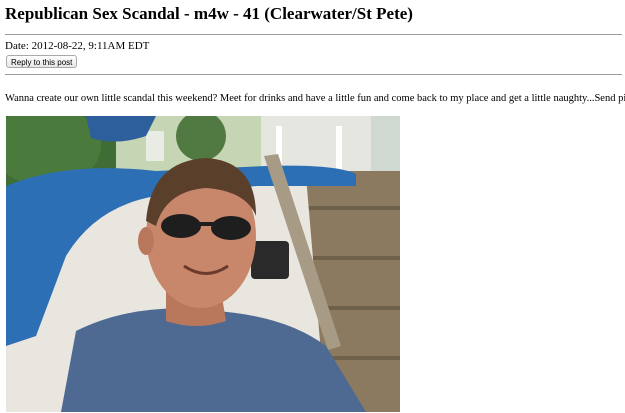  I want to click on reply-button: Reply to this post, so click(42, 61).